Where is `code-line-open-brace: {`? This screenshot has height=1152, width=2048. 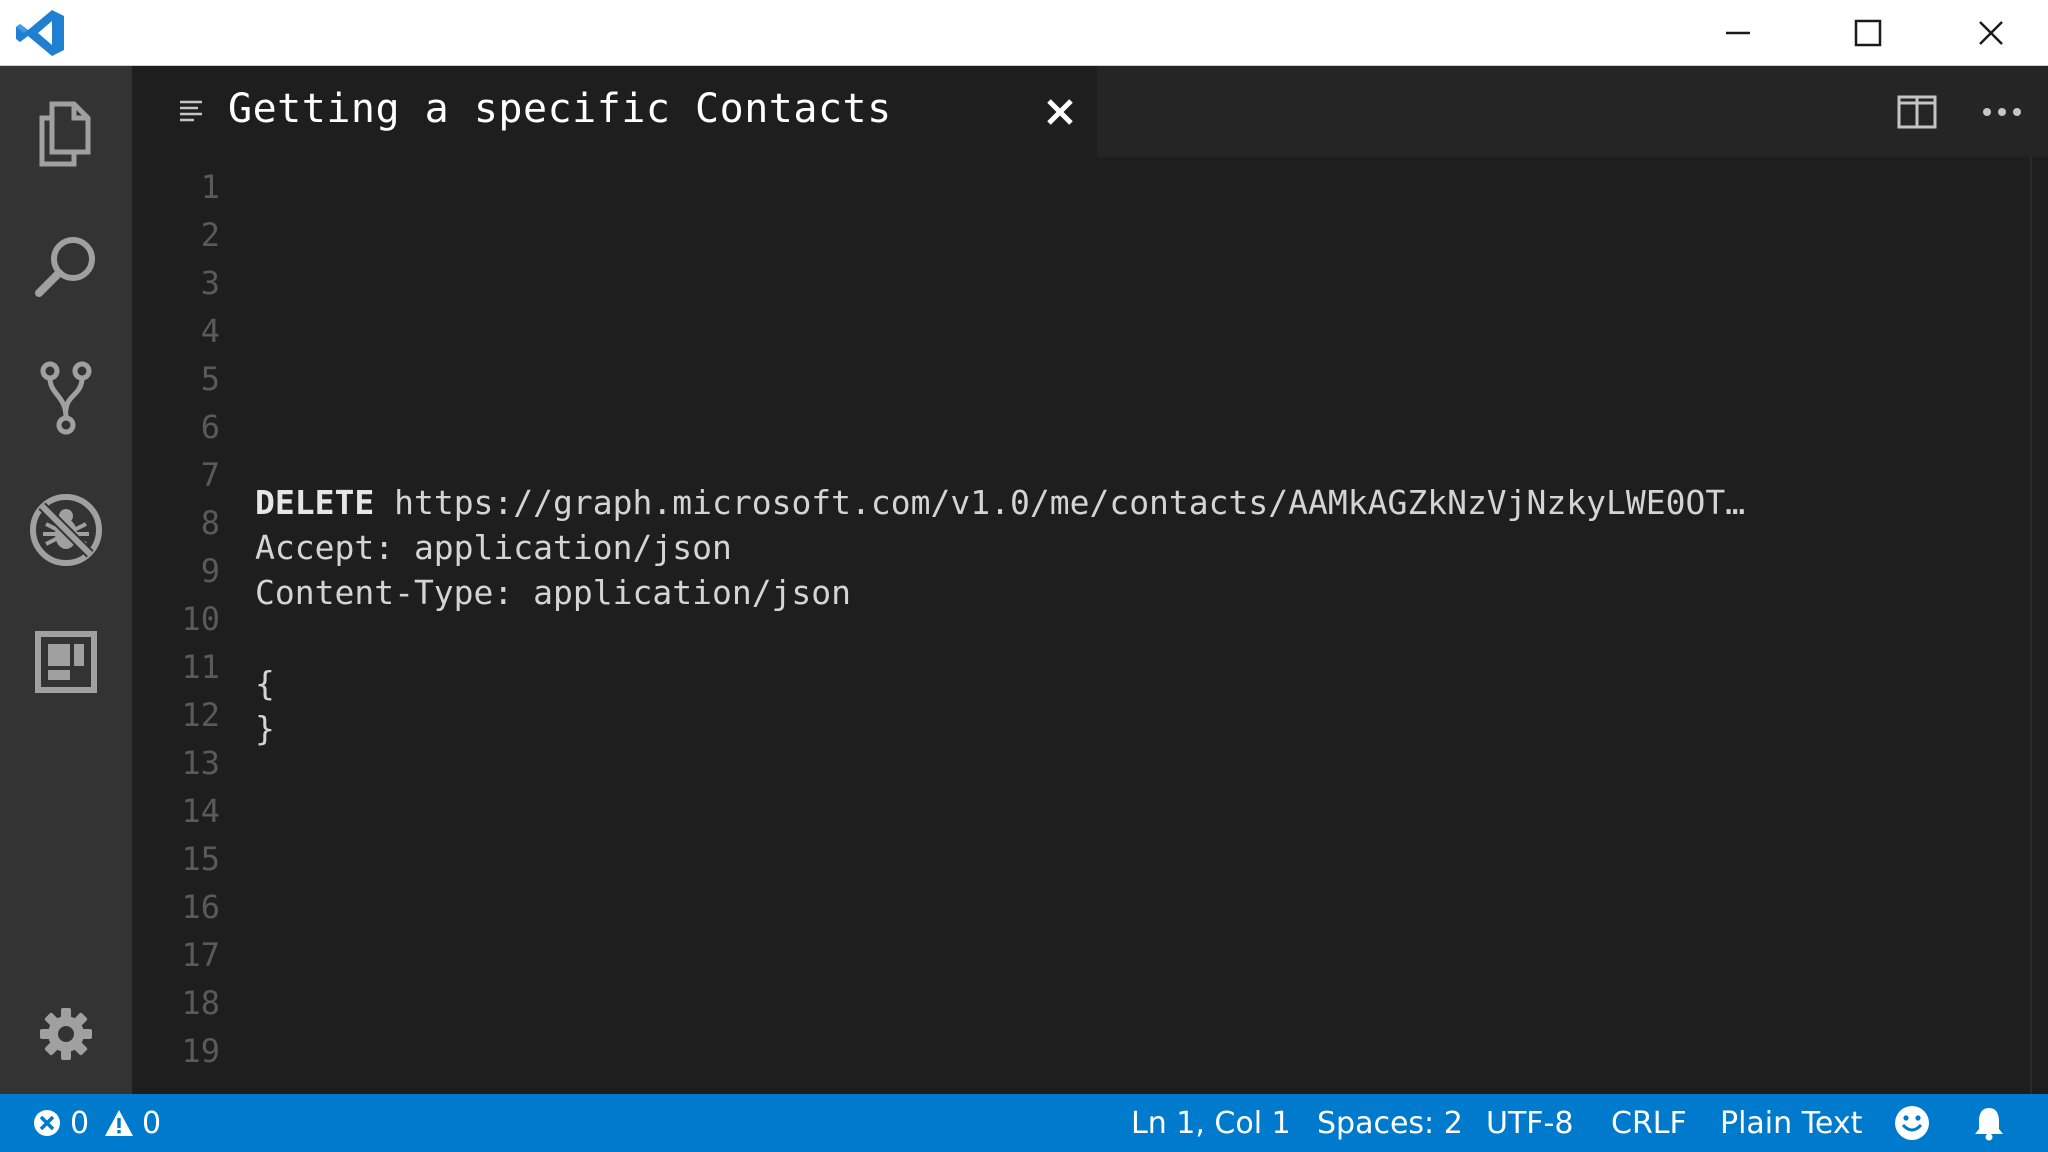 code-line-open-brace: { is located at coordinates (265, 684).